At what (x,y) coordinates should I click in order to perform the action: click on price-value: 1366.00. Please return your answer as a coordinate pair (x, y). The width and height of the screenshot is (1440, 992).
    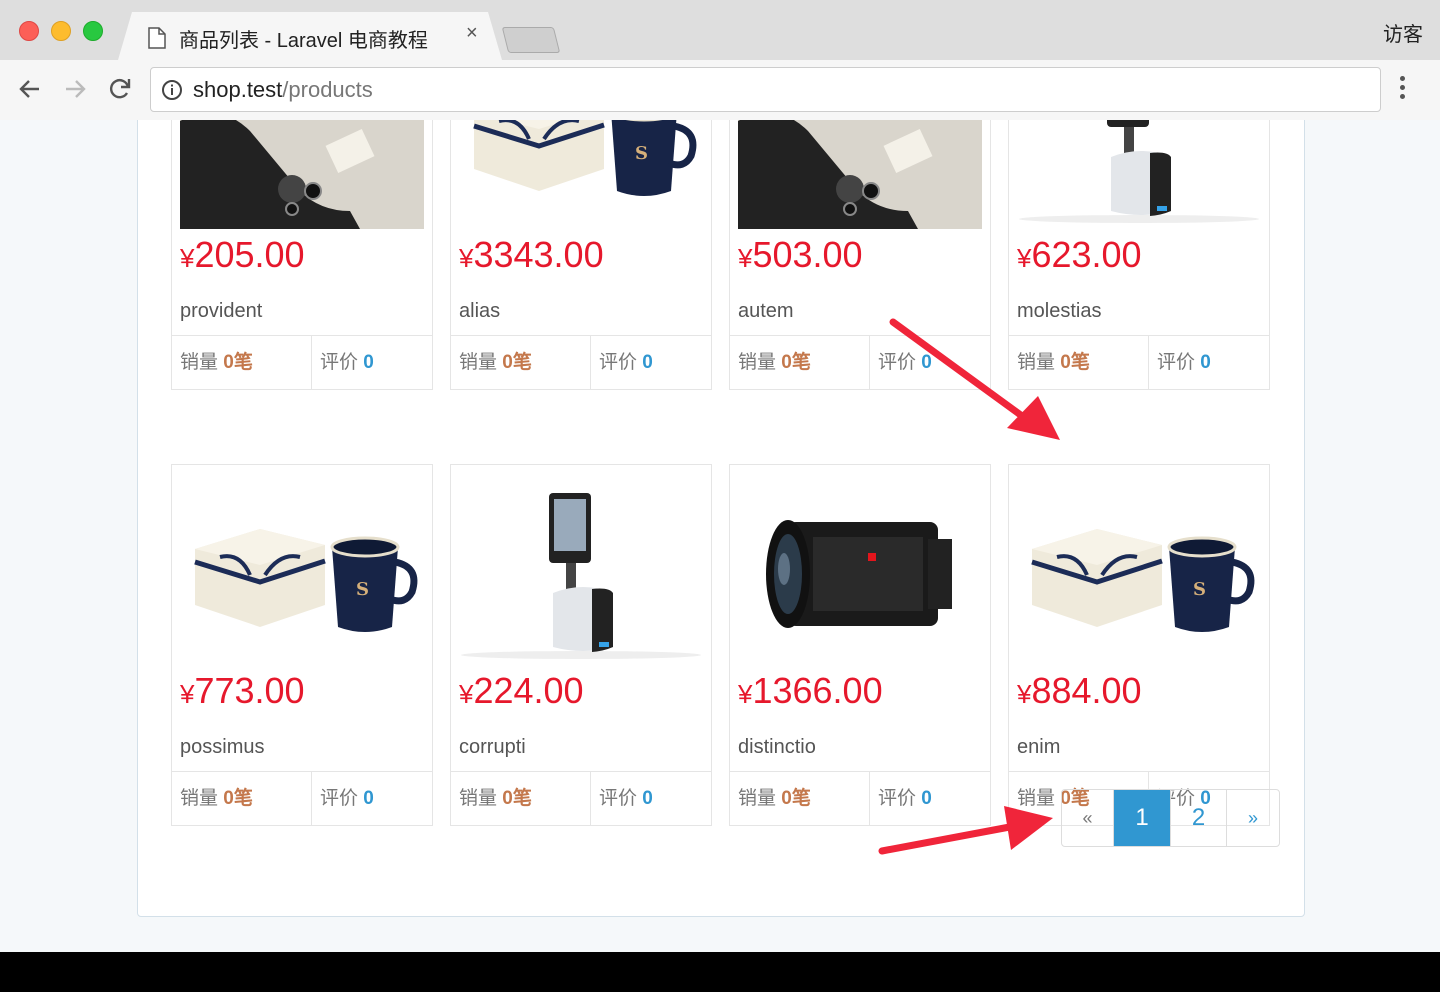
    Looking at the image, I should click on (817, 690).